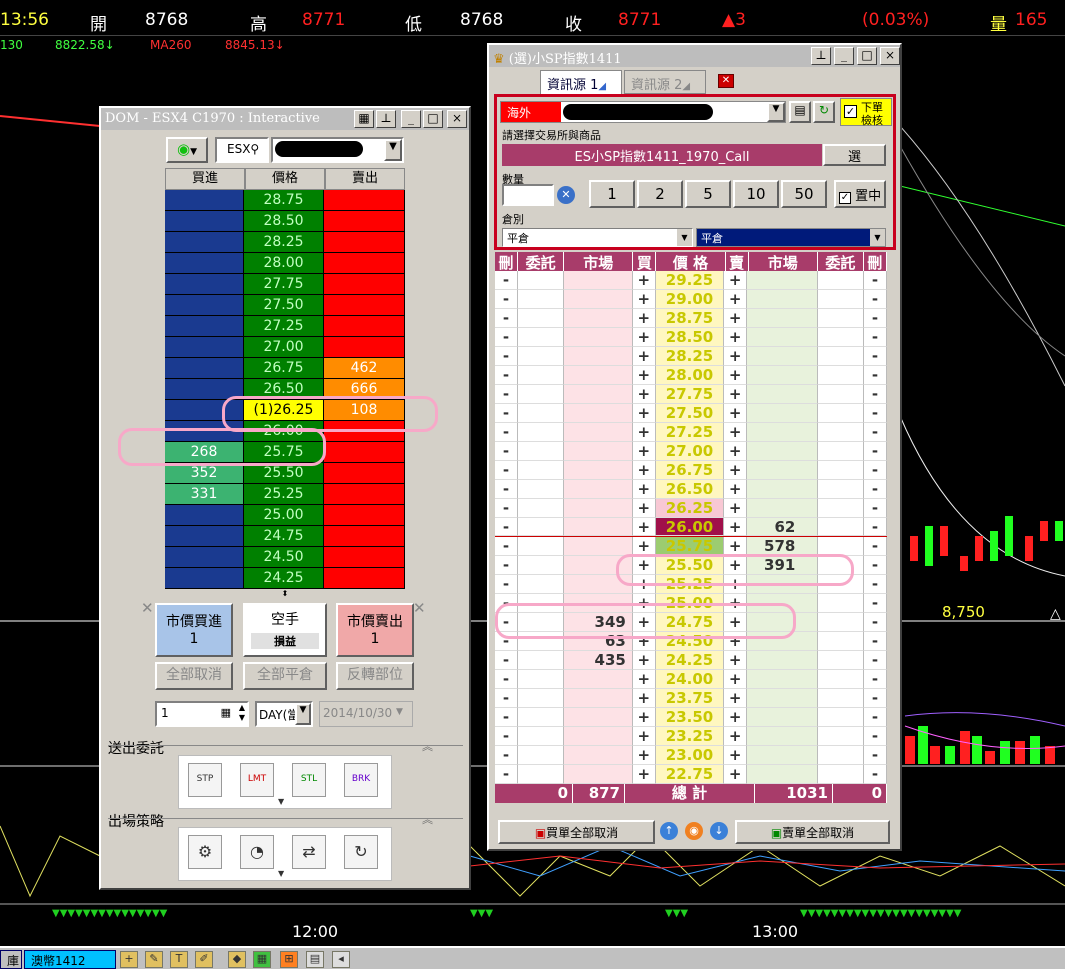 The width and height of the screenshot is (1065, 969). What do you see at coordinates (364, 368) in the screenshot?
I see `ask-cell: 462` at bounding box center [364, 368].